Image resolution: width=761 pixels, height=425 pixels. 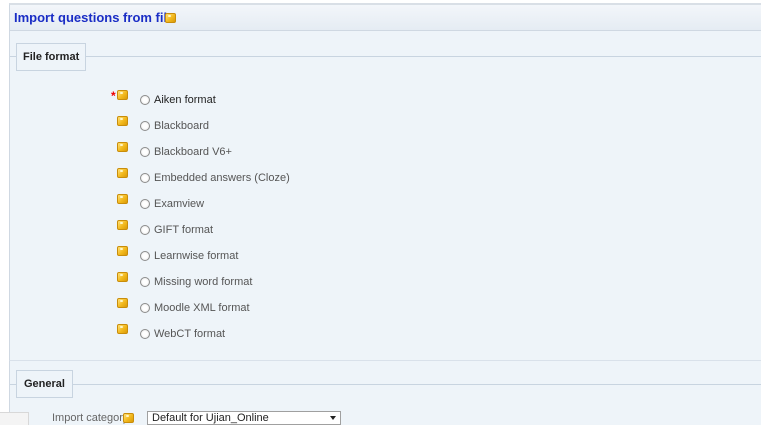 I want to click on format-label-learnwise: Learnwise format, so click(x=196, y=256).